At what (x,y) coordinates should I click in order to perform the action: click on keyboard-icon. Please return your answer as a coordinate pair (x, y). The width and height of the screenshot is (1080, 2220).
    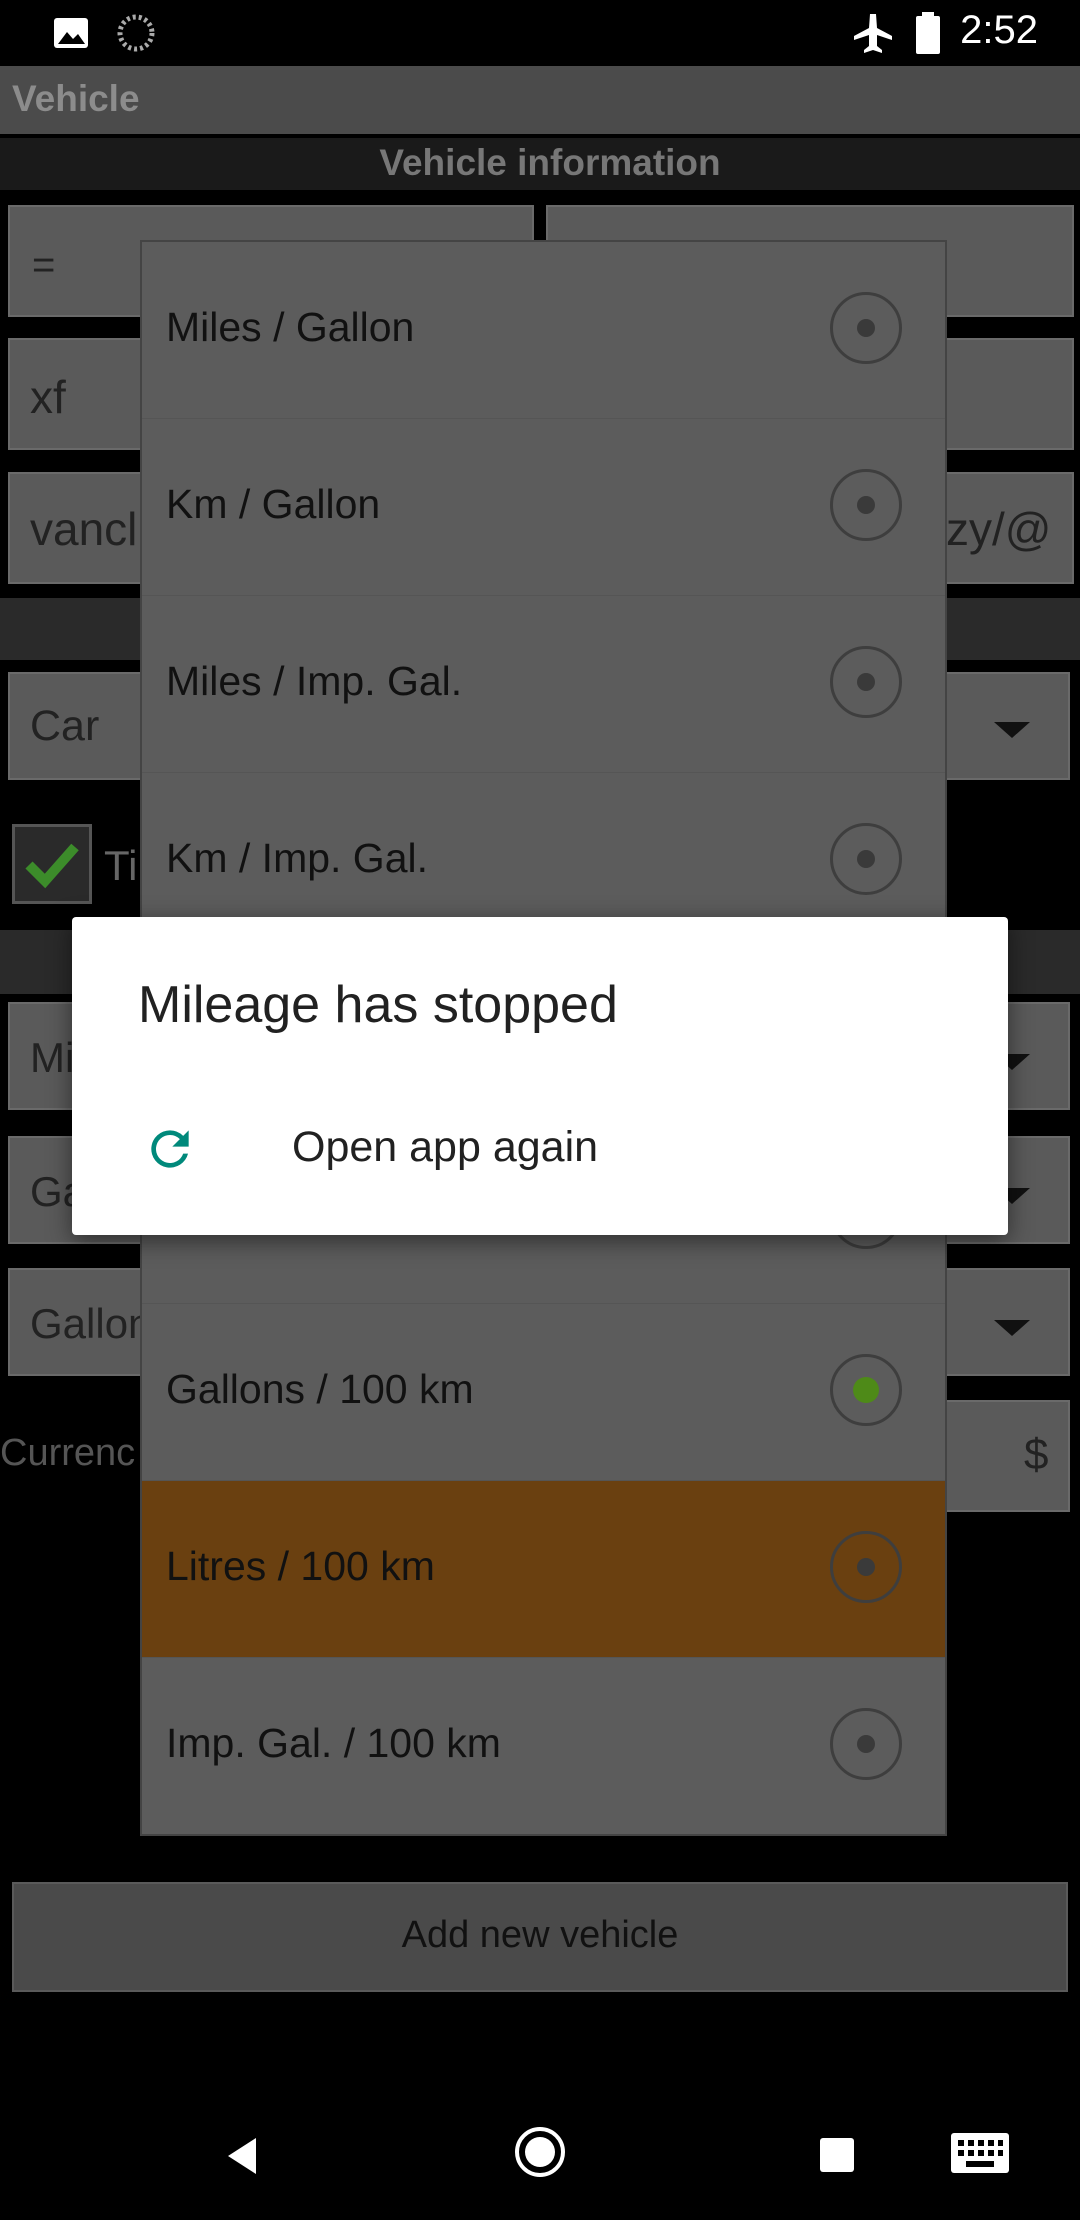
    Looking at the image, I should click on (980, 2153).